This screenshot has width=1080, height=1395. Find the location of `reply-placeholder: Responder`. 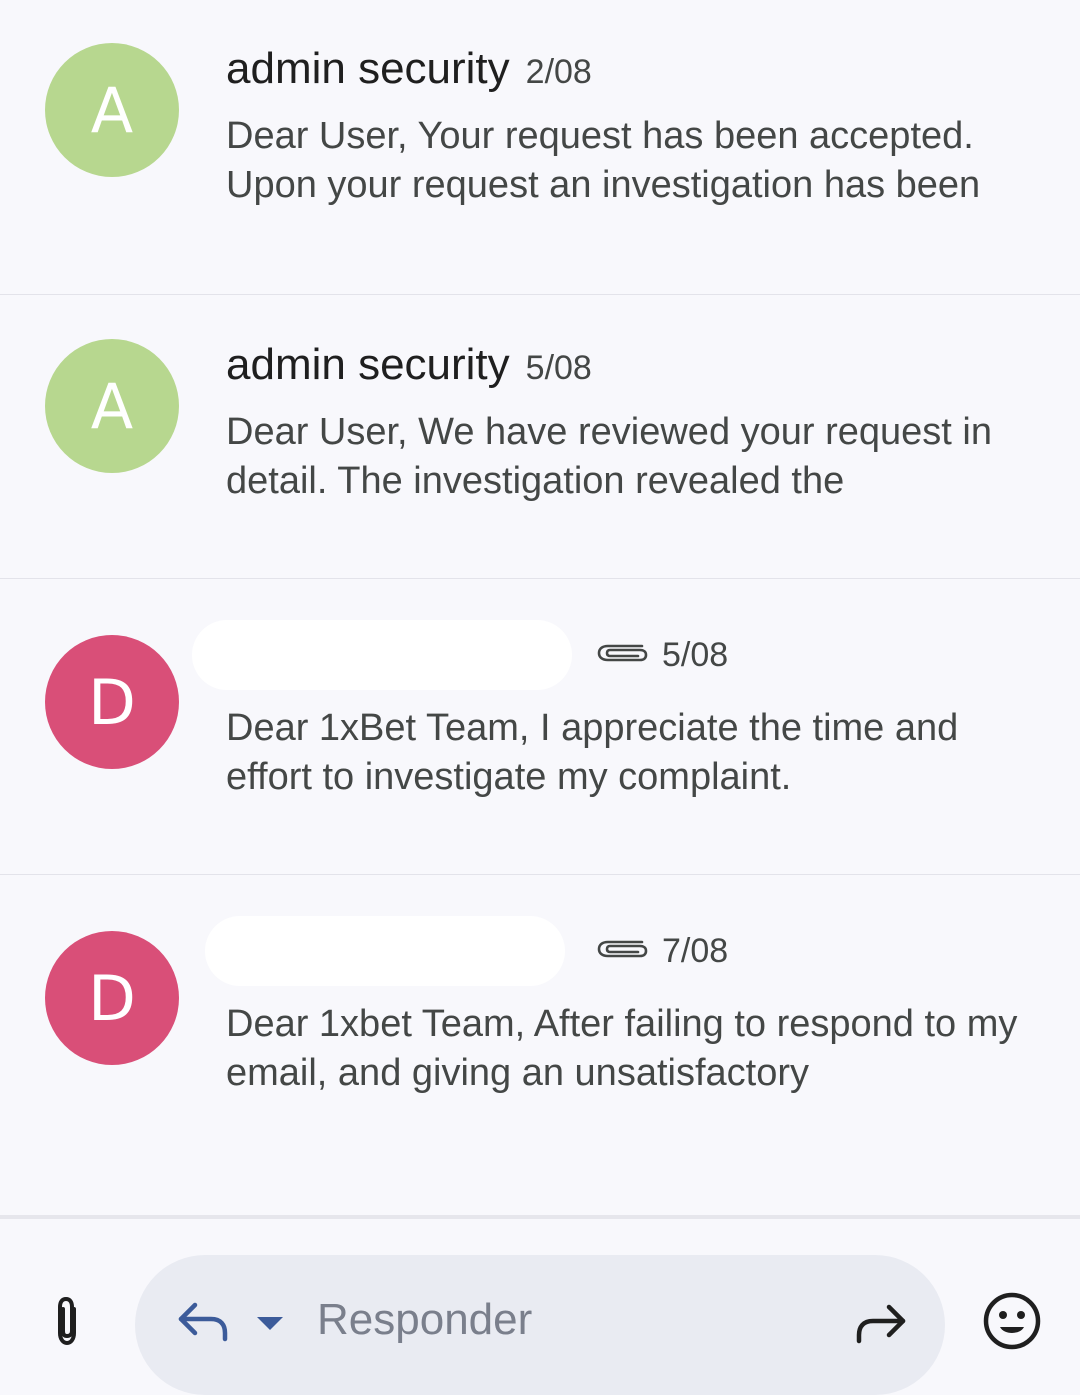

reply-placeholder: Responder is located at coordinates (425, 1319).